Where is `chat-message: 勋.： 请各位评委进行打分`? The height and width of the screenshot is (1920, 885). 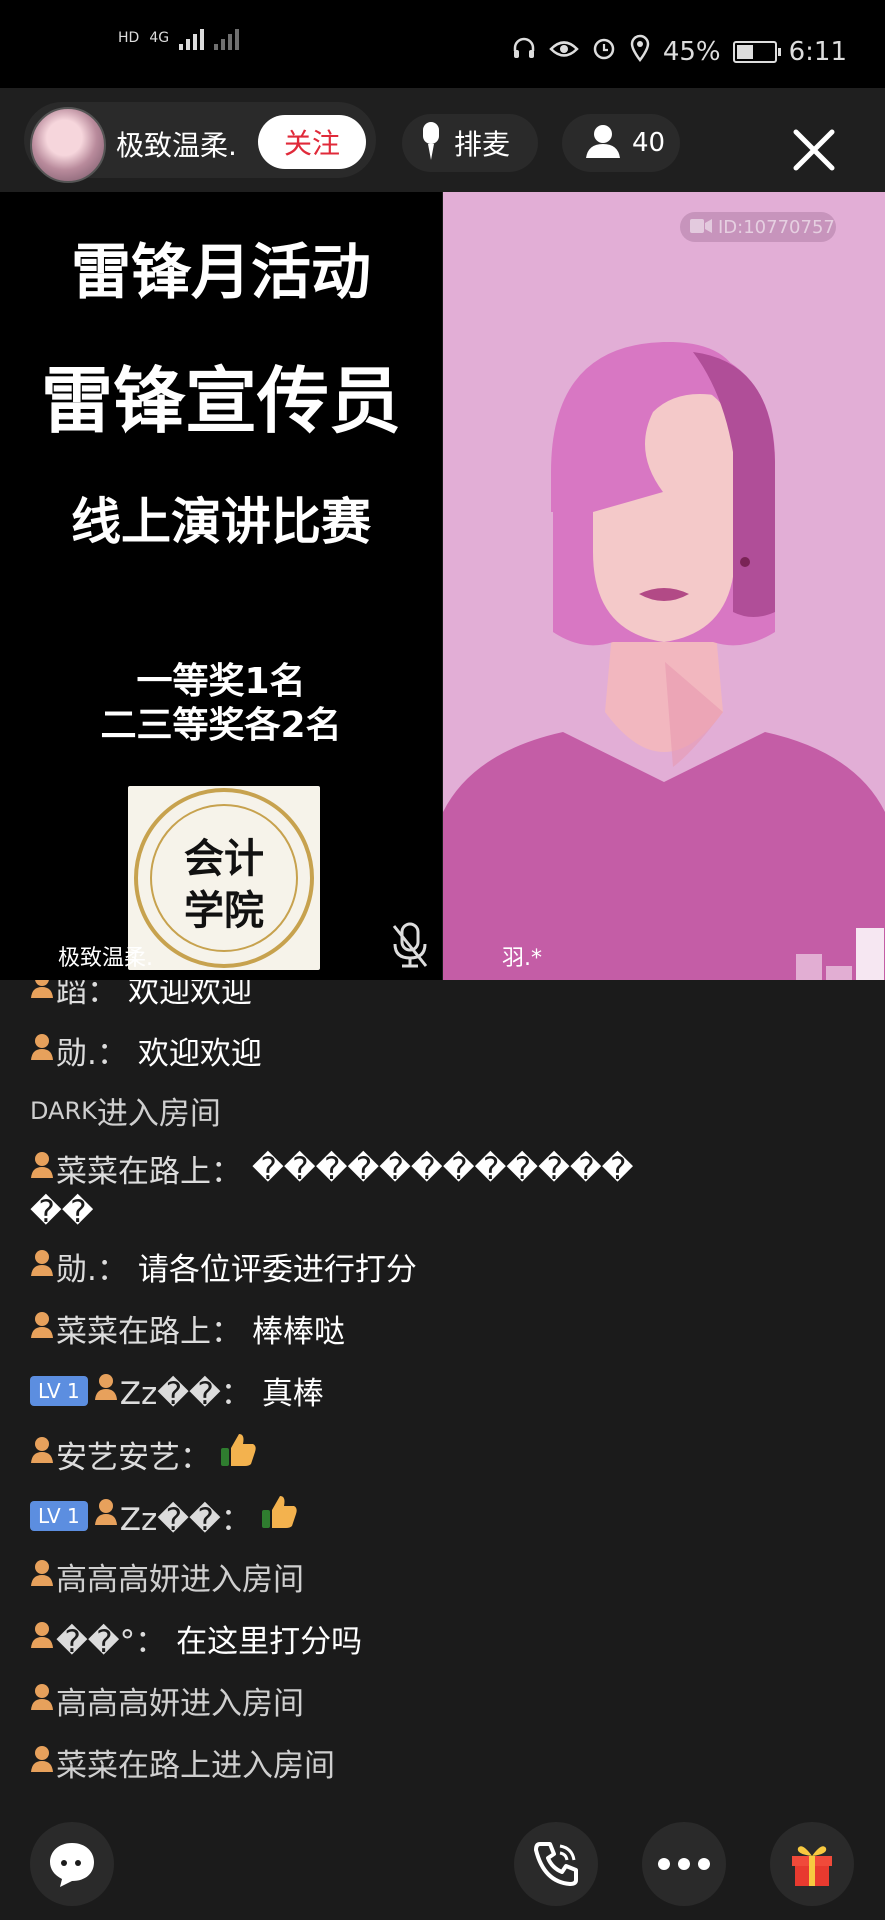
chat-message: 勋.： 请各位评委进行打分 is located at coordinates (223, 1266).